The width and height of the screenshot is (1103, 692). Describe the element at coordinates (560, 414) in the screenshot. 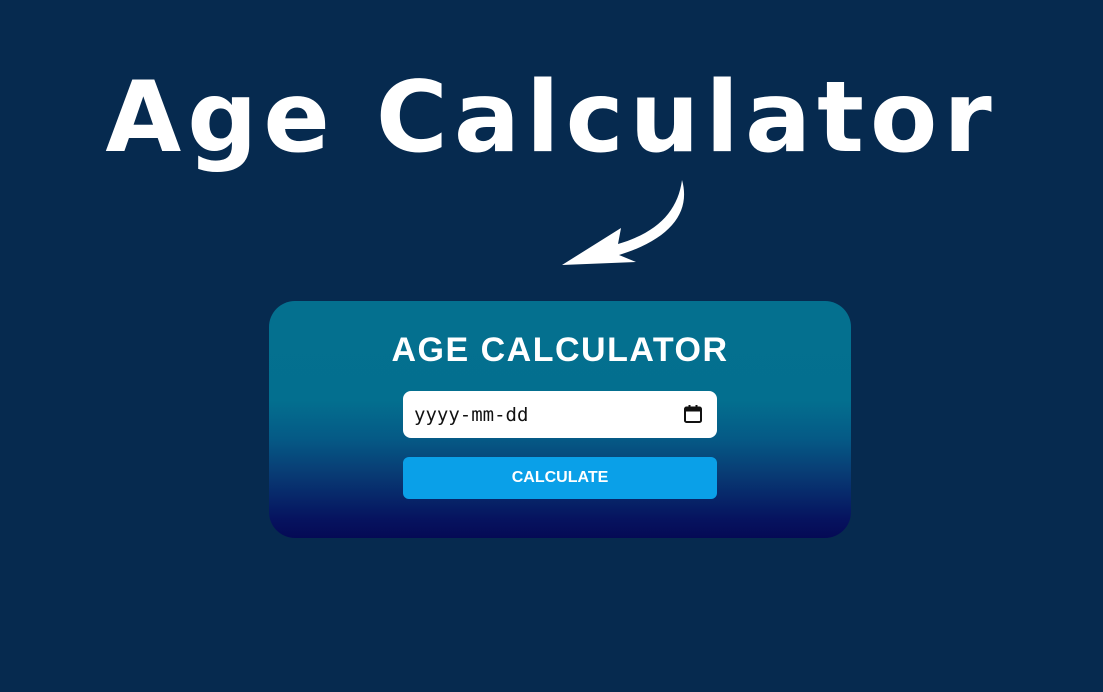

I see `date-input: yyyy-mm-dd` at that location.